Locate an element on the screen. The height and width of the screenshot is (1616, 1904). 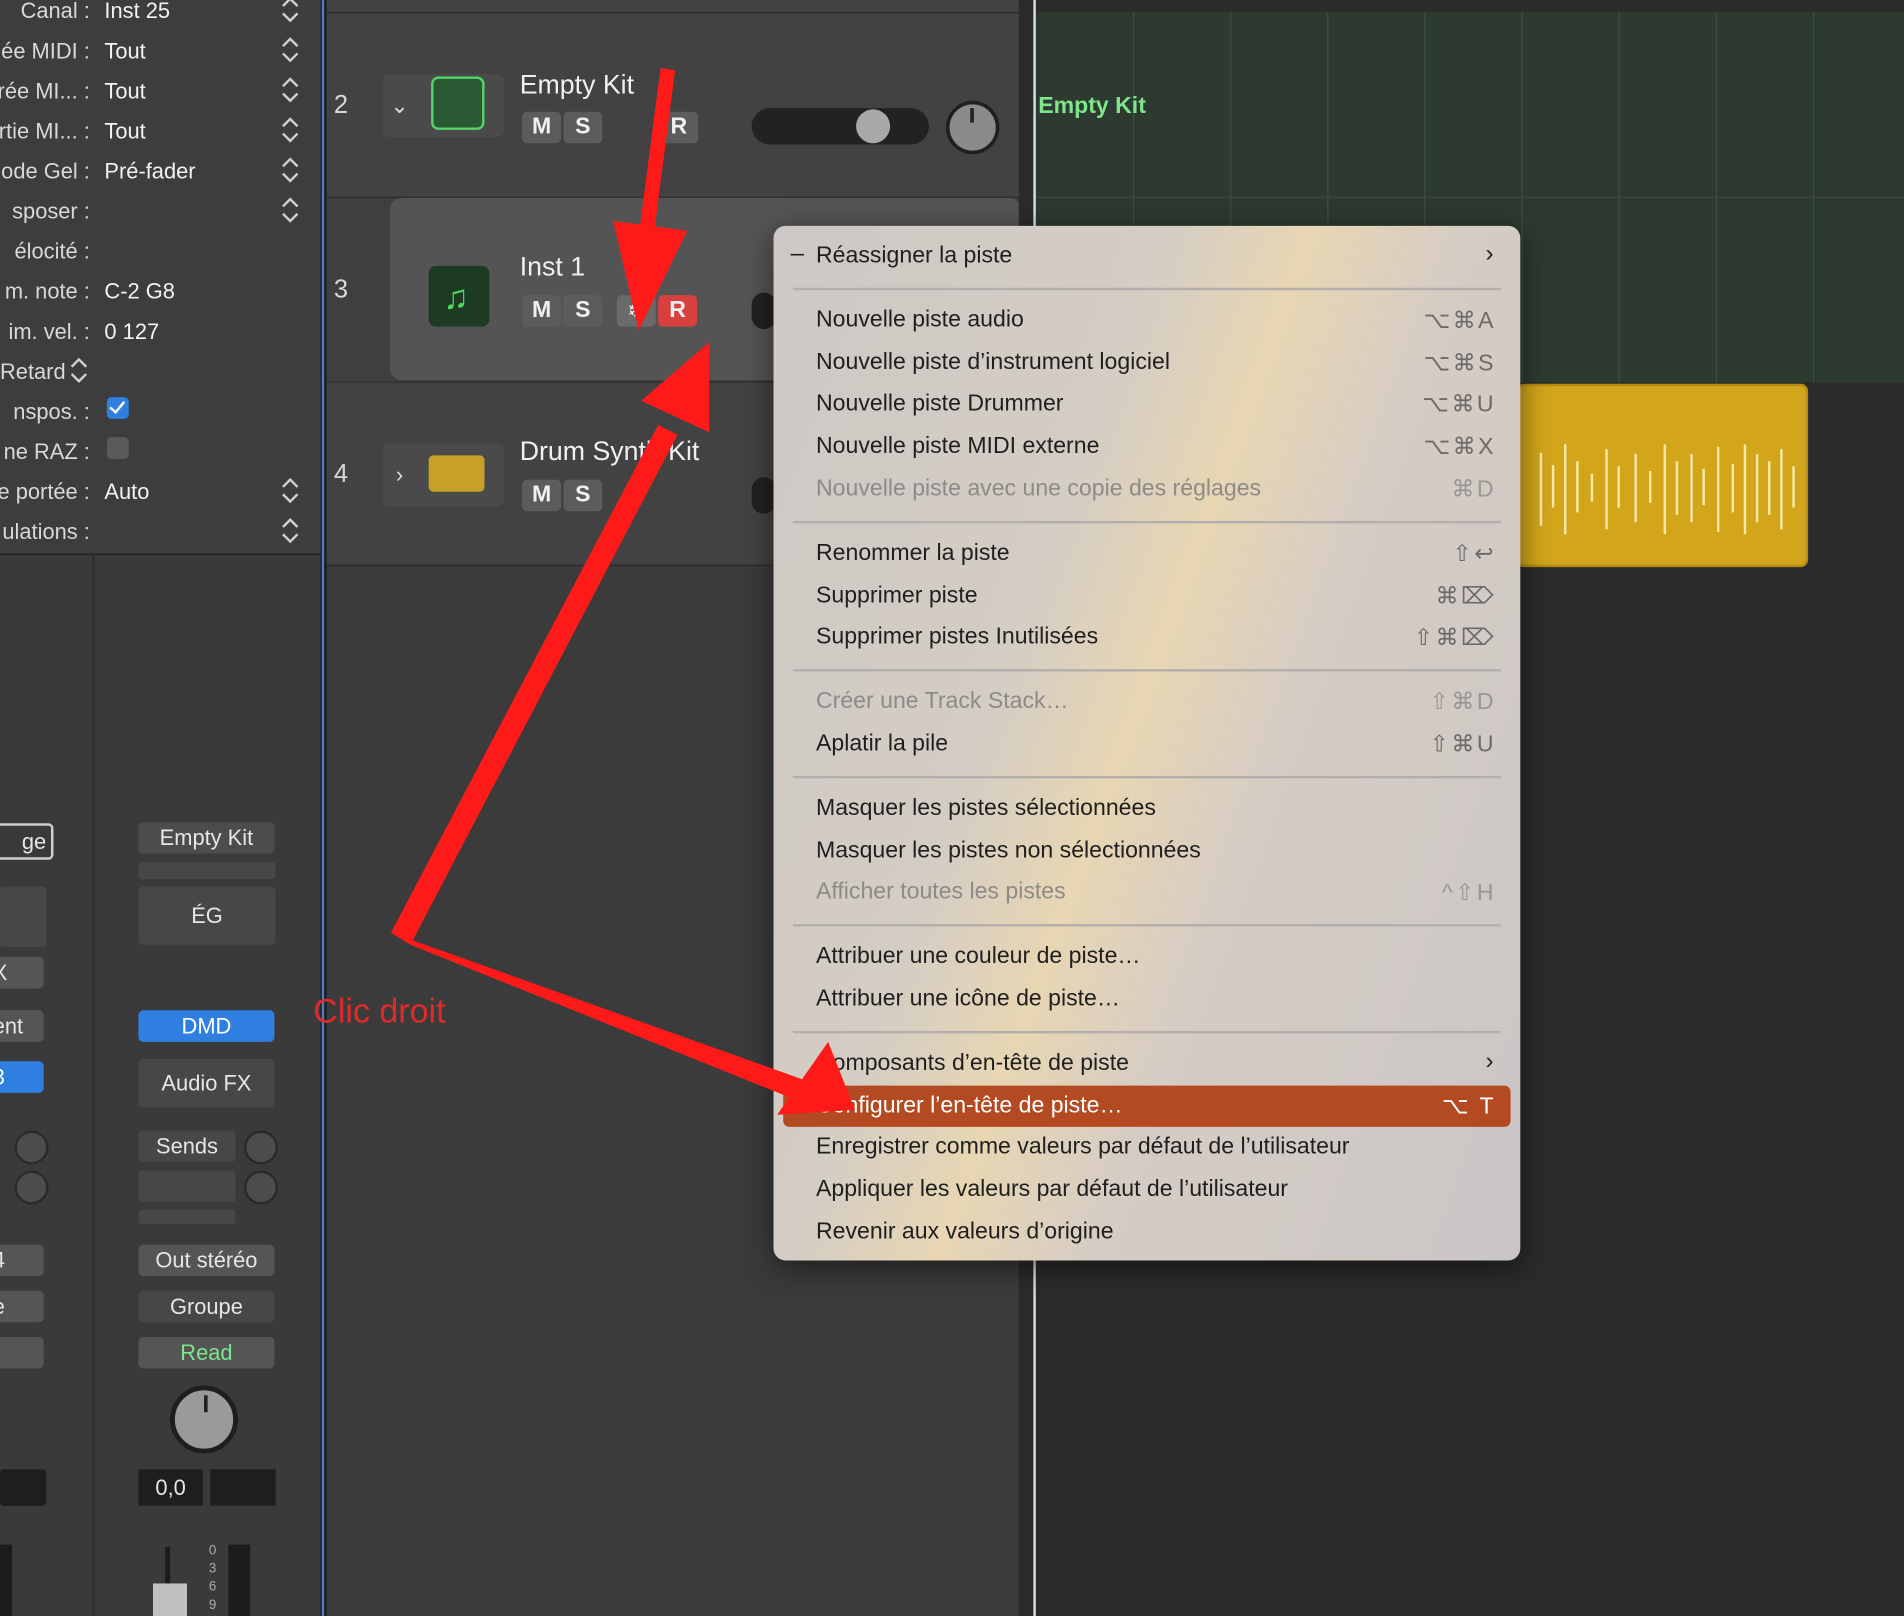
left-strip-output-button: 4 is located at coordinates (22, 1260).